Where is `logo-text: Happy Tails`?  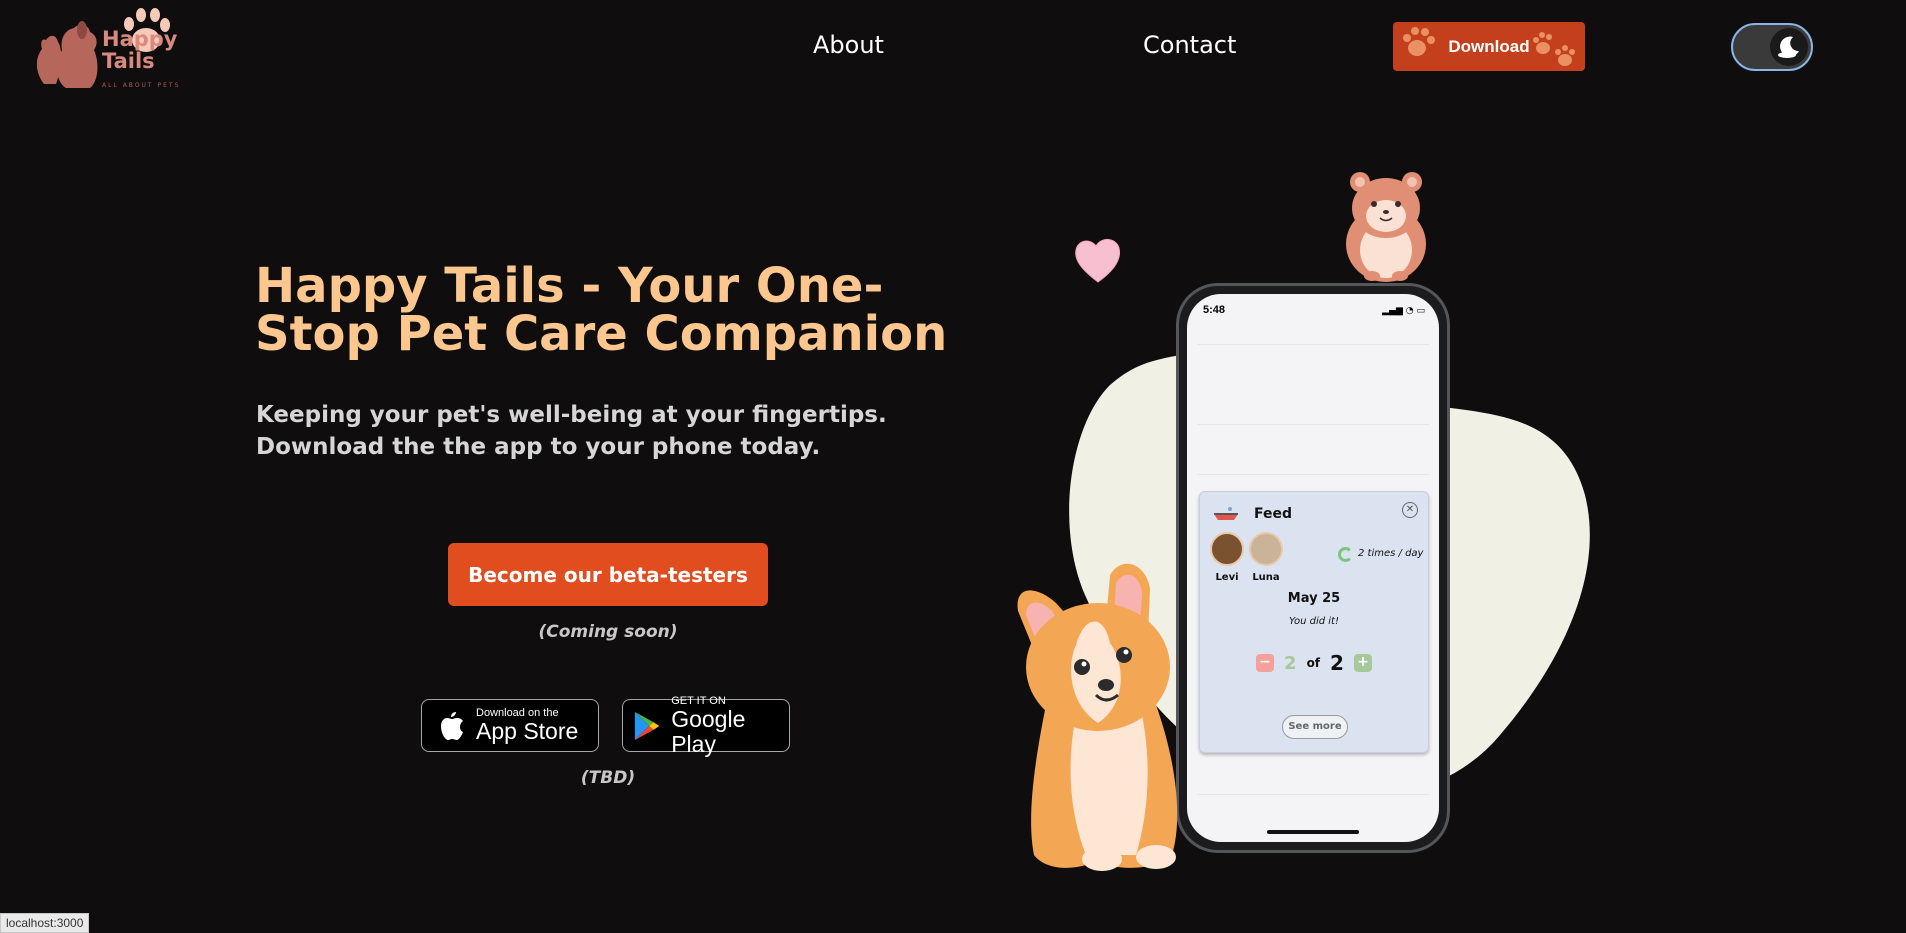
logo-text: Happy Tails is located at coordinates (140, 50).